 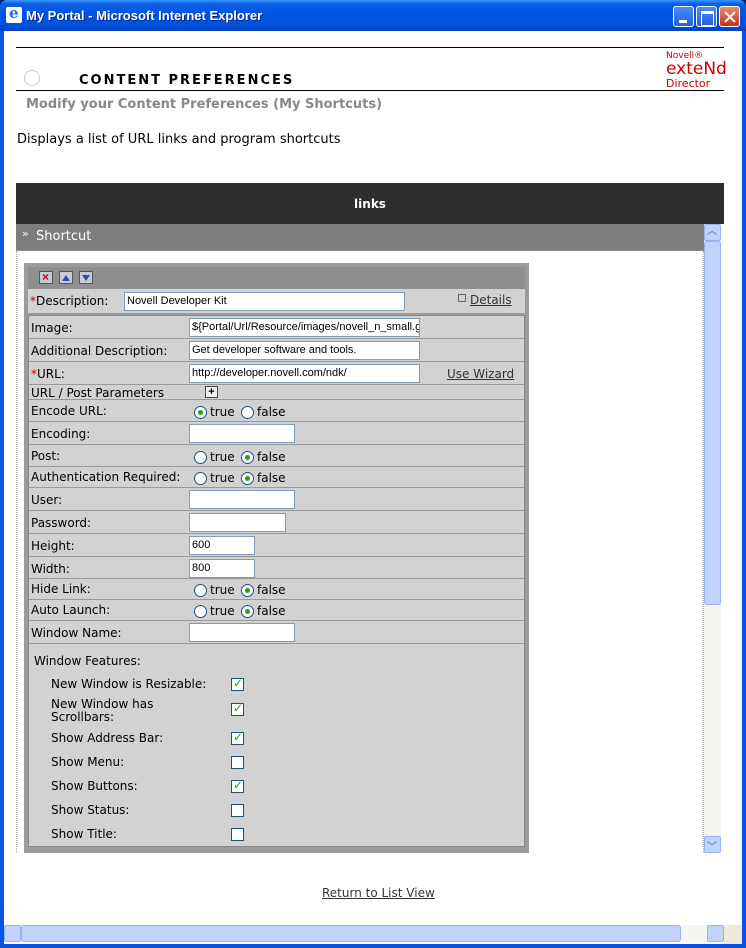 I want to click on height-input: 600, so click(x=222, y=545).